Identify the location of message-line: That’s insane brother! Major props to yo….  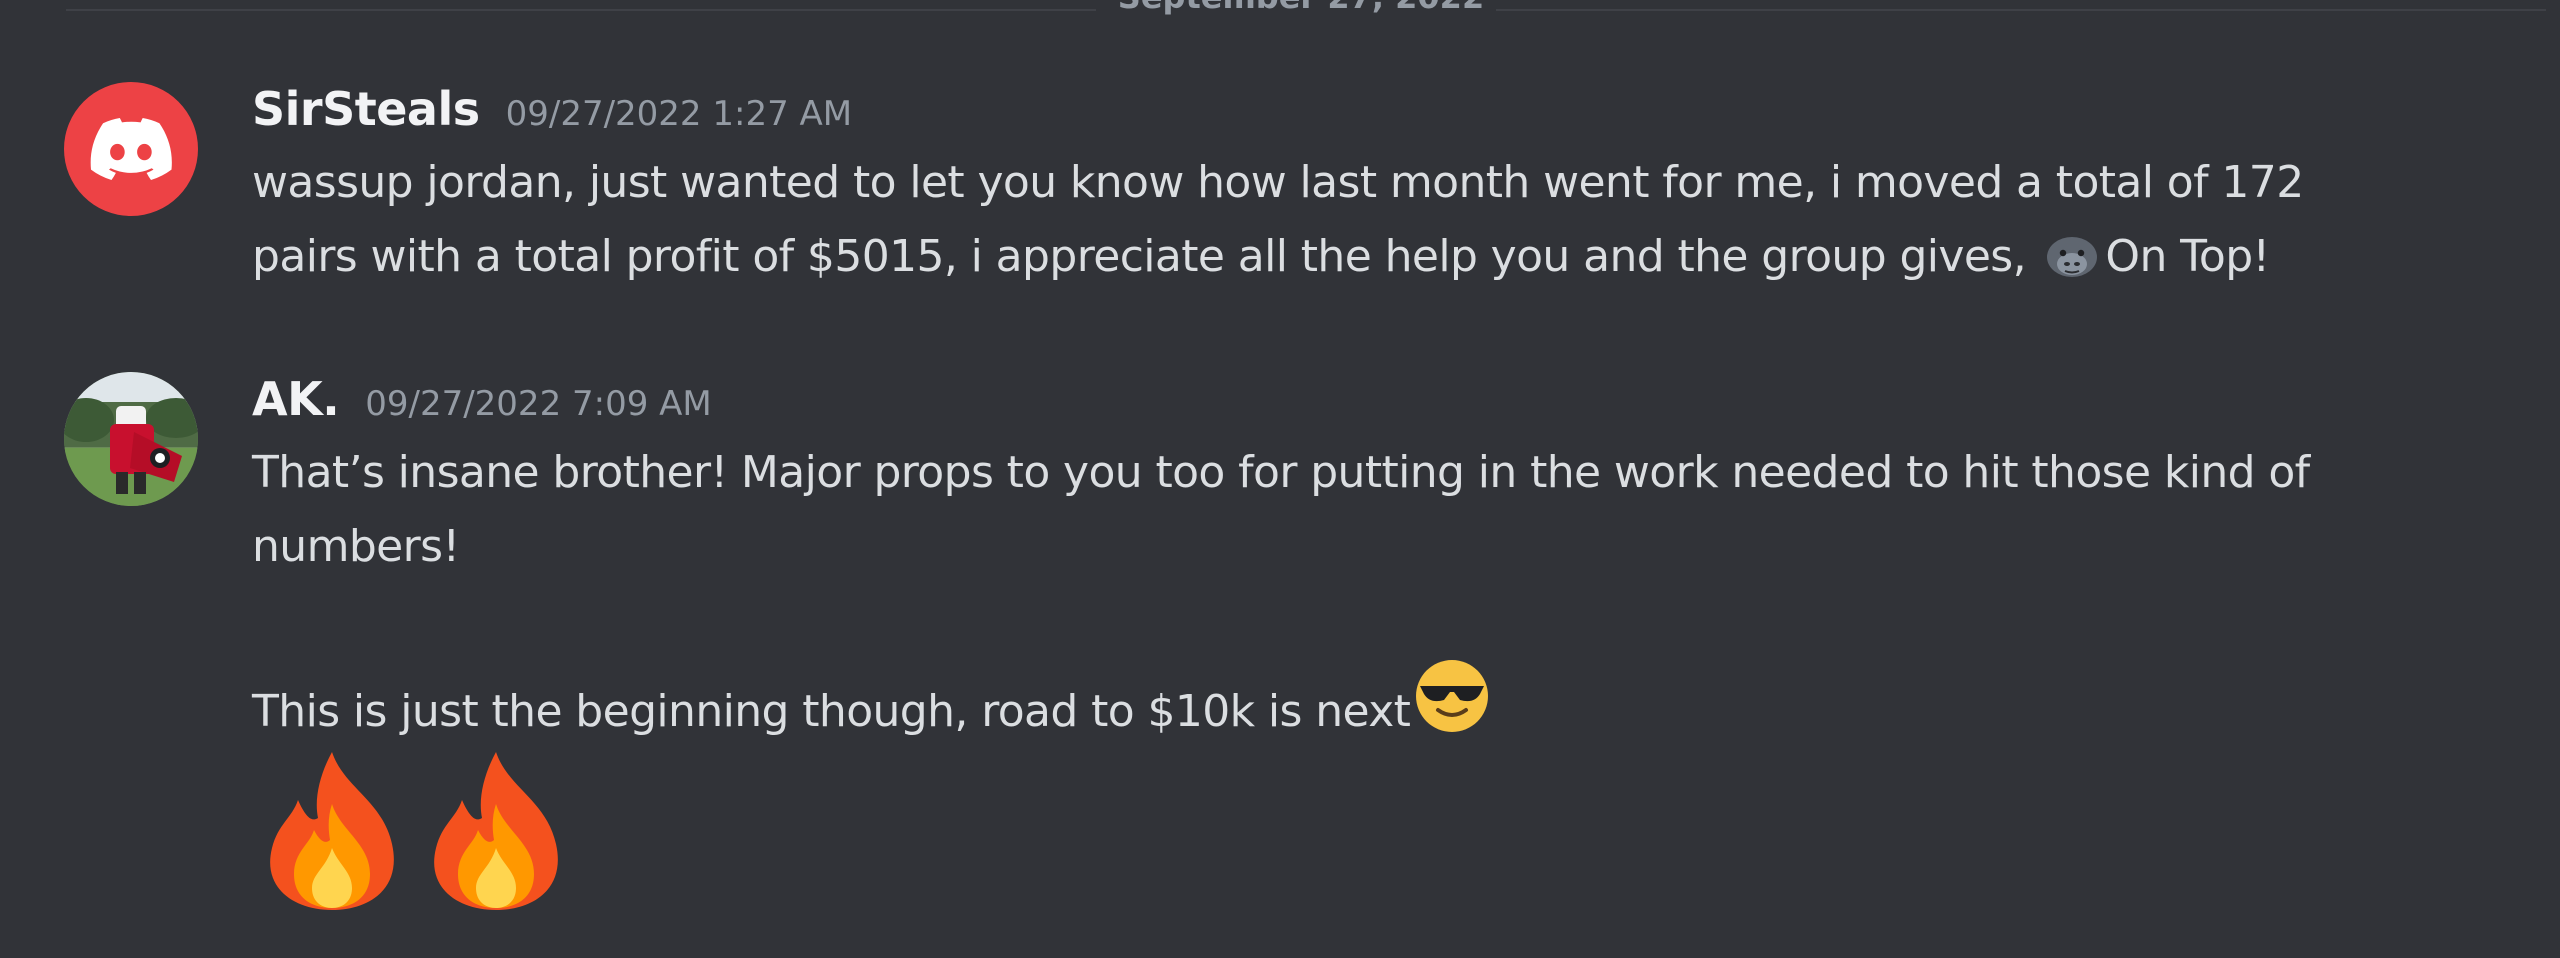
(1281, 472).